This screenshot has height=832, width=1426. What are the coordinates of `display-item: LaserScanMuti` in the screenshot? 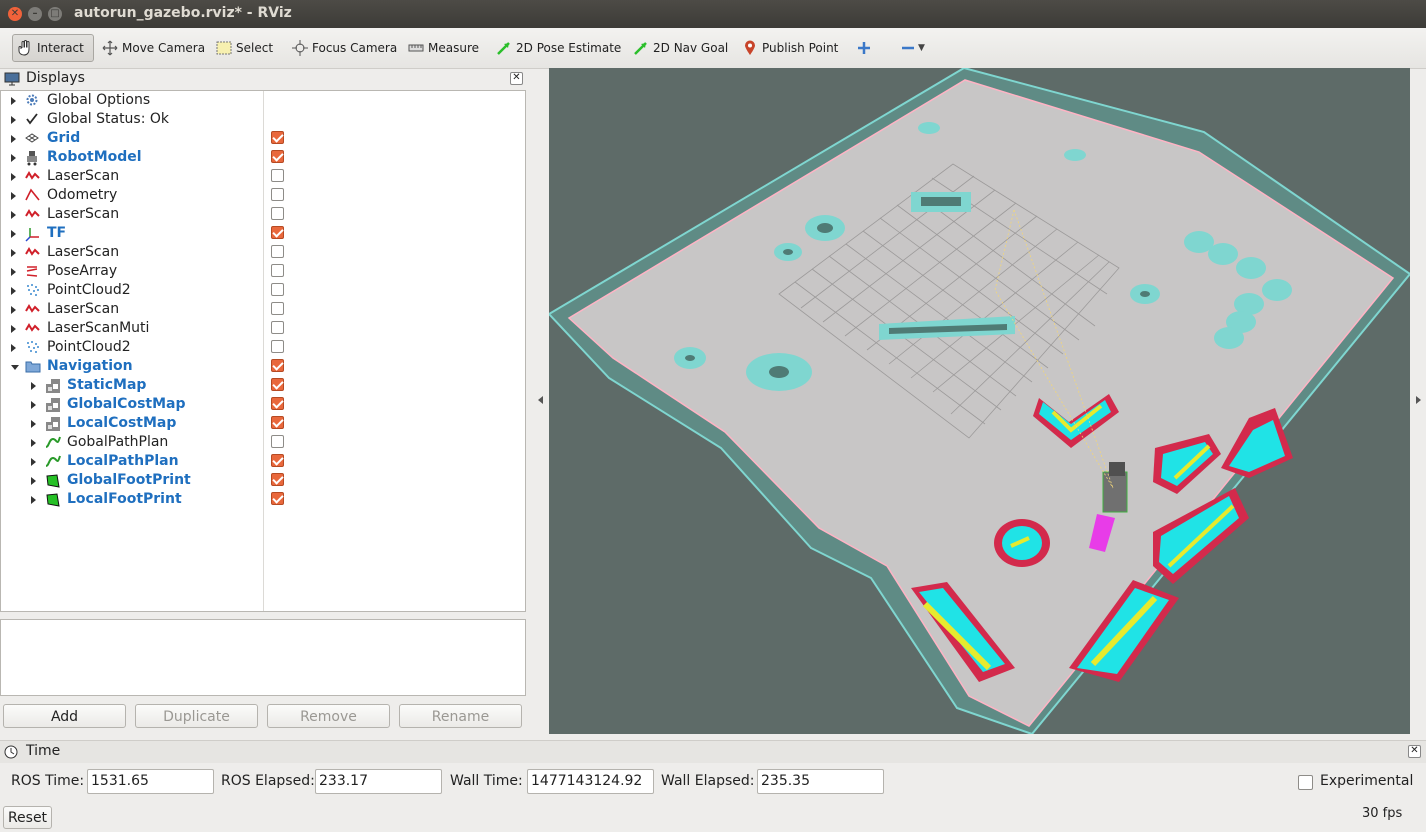 It's located at (263, 328).